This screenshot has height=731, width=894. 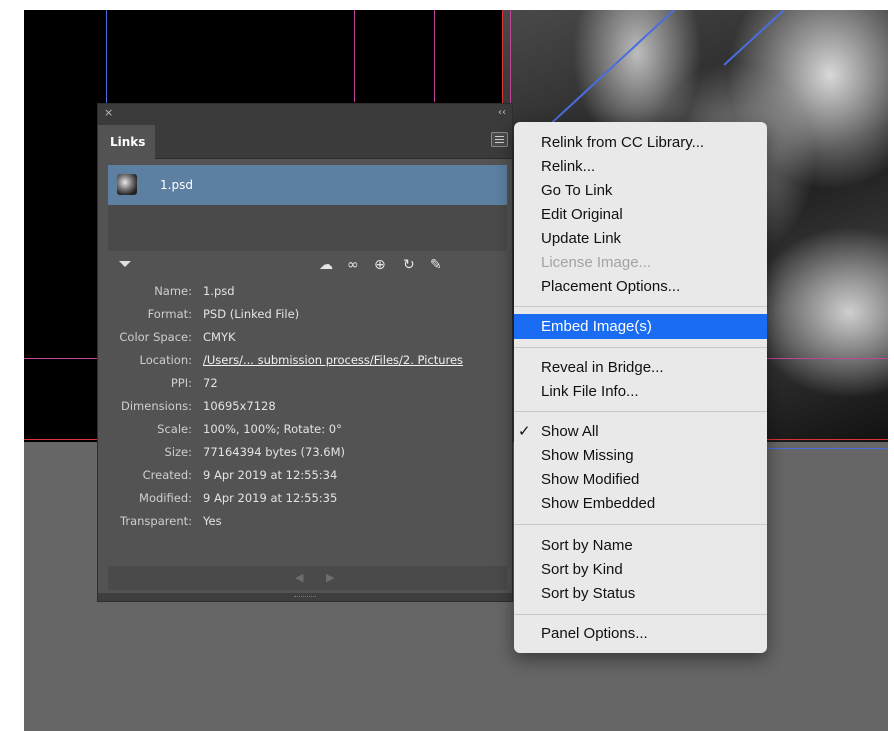 What do you see at coordinates (178, 452) in the screenshot?
I see `info-label: Size:` at bounding box center [178, 452].